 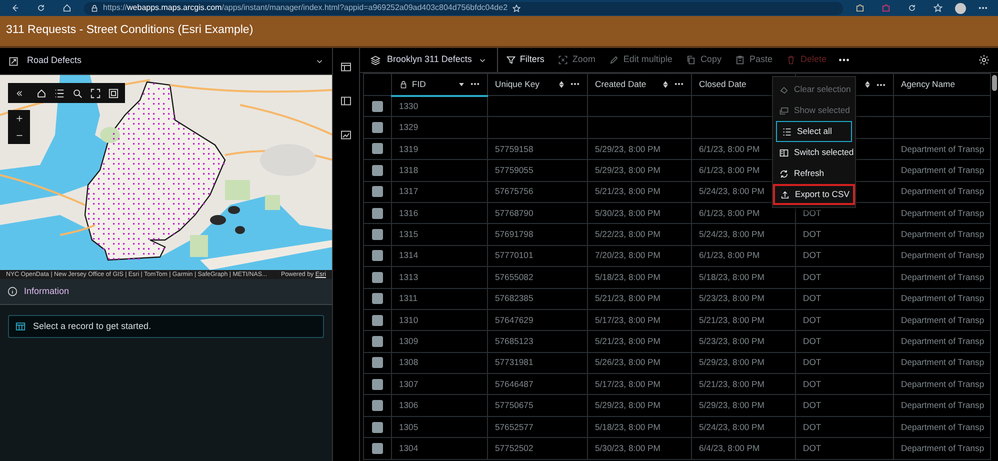 I want to click on table-cell: 57759158, so click(x=538, y=149).